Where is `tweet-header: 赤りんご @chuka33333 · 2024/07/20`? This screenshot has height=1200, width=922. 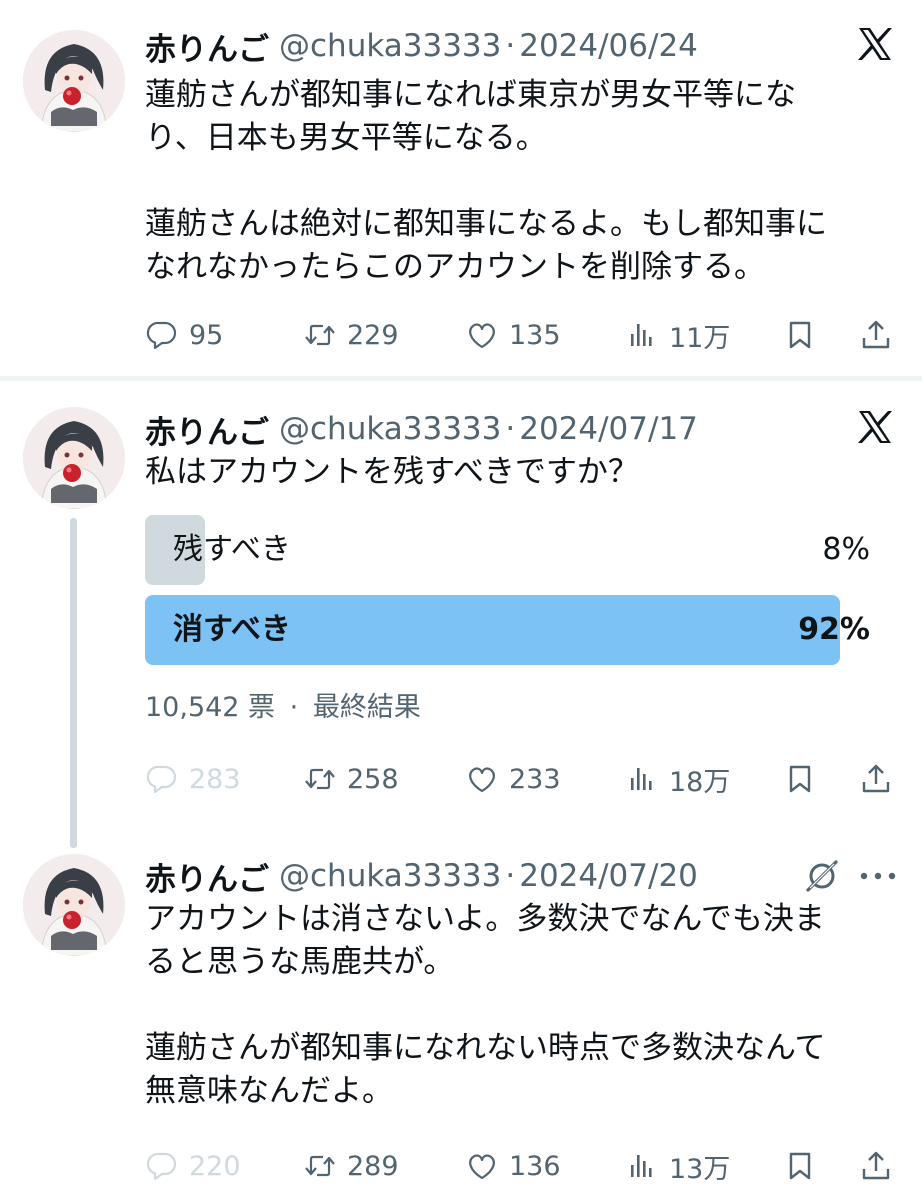
tweet-header: 赤りんご @chuka33333 · 2024/07/20 is located at coordinates (421, 876).